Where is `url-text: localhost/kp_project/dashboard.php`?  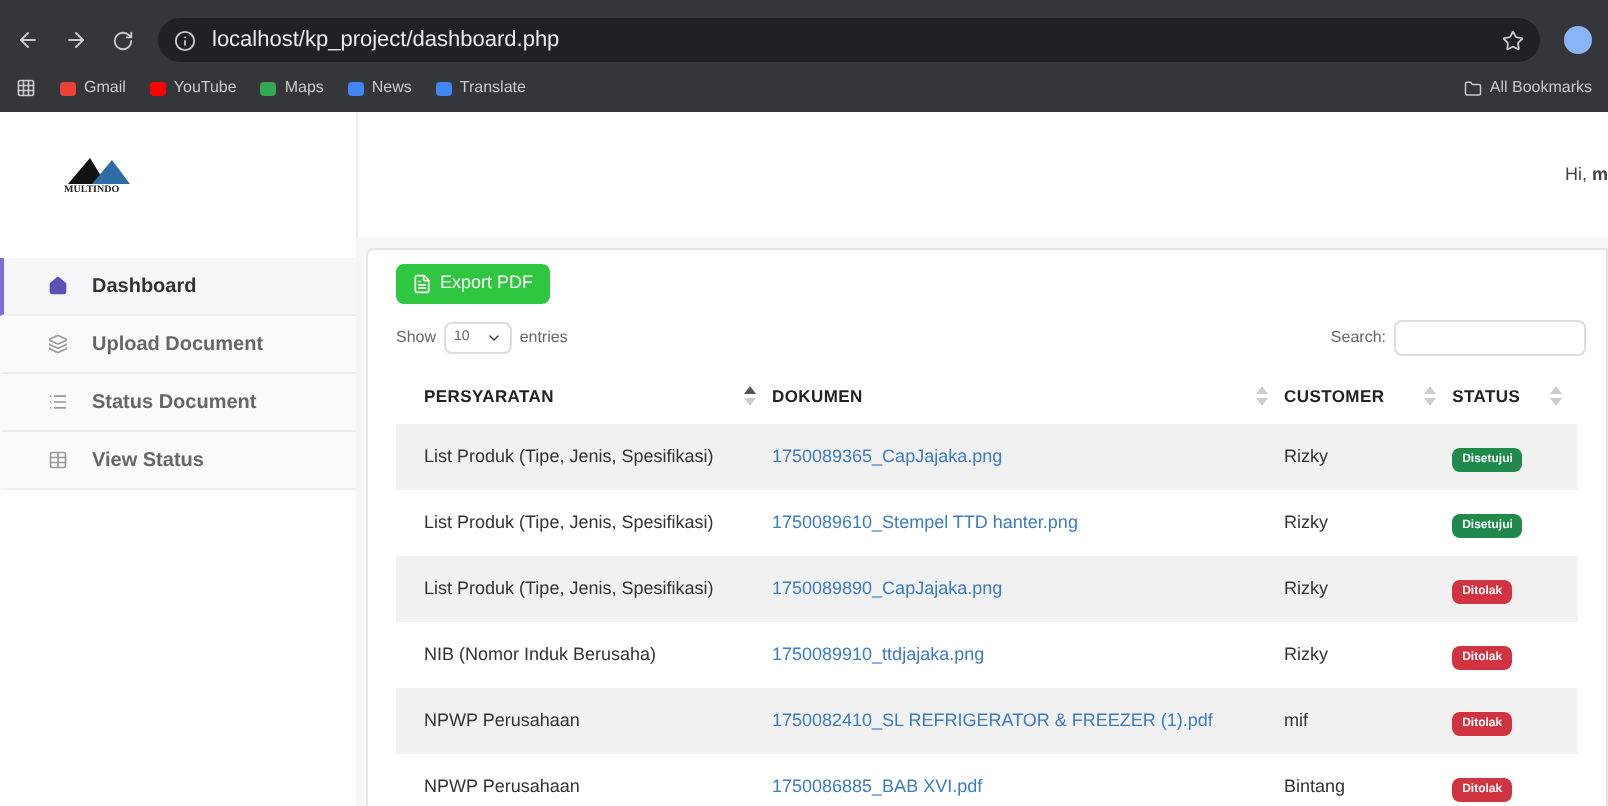
url-text: localhost/kp_project/dashboard.php is located at coordinates (386, 40).